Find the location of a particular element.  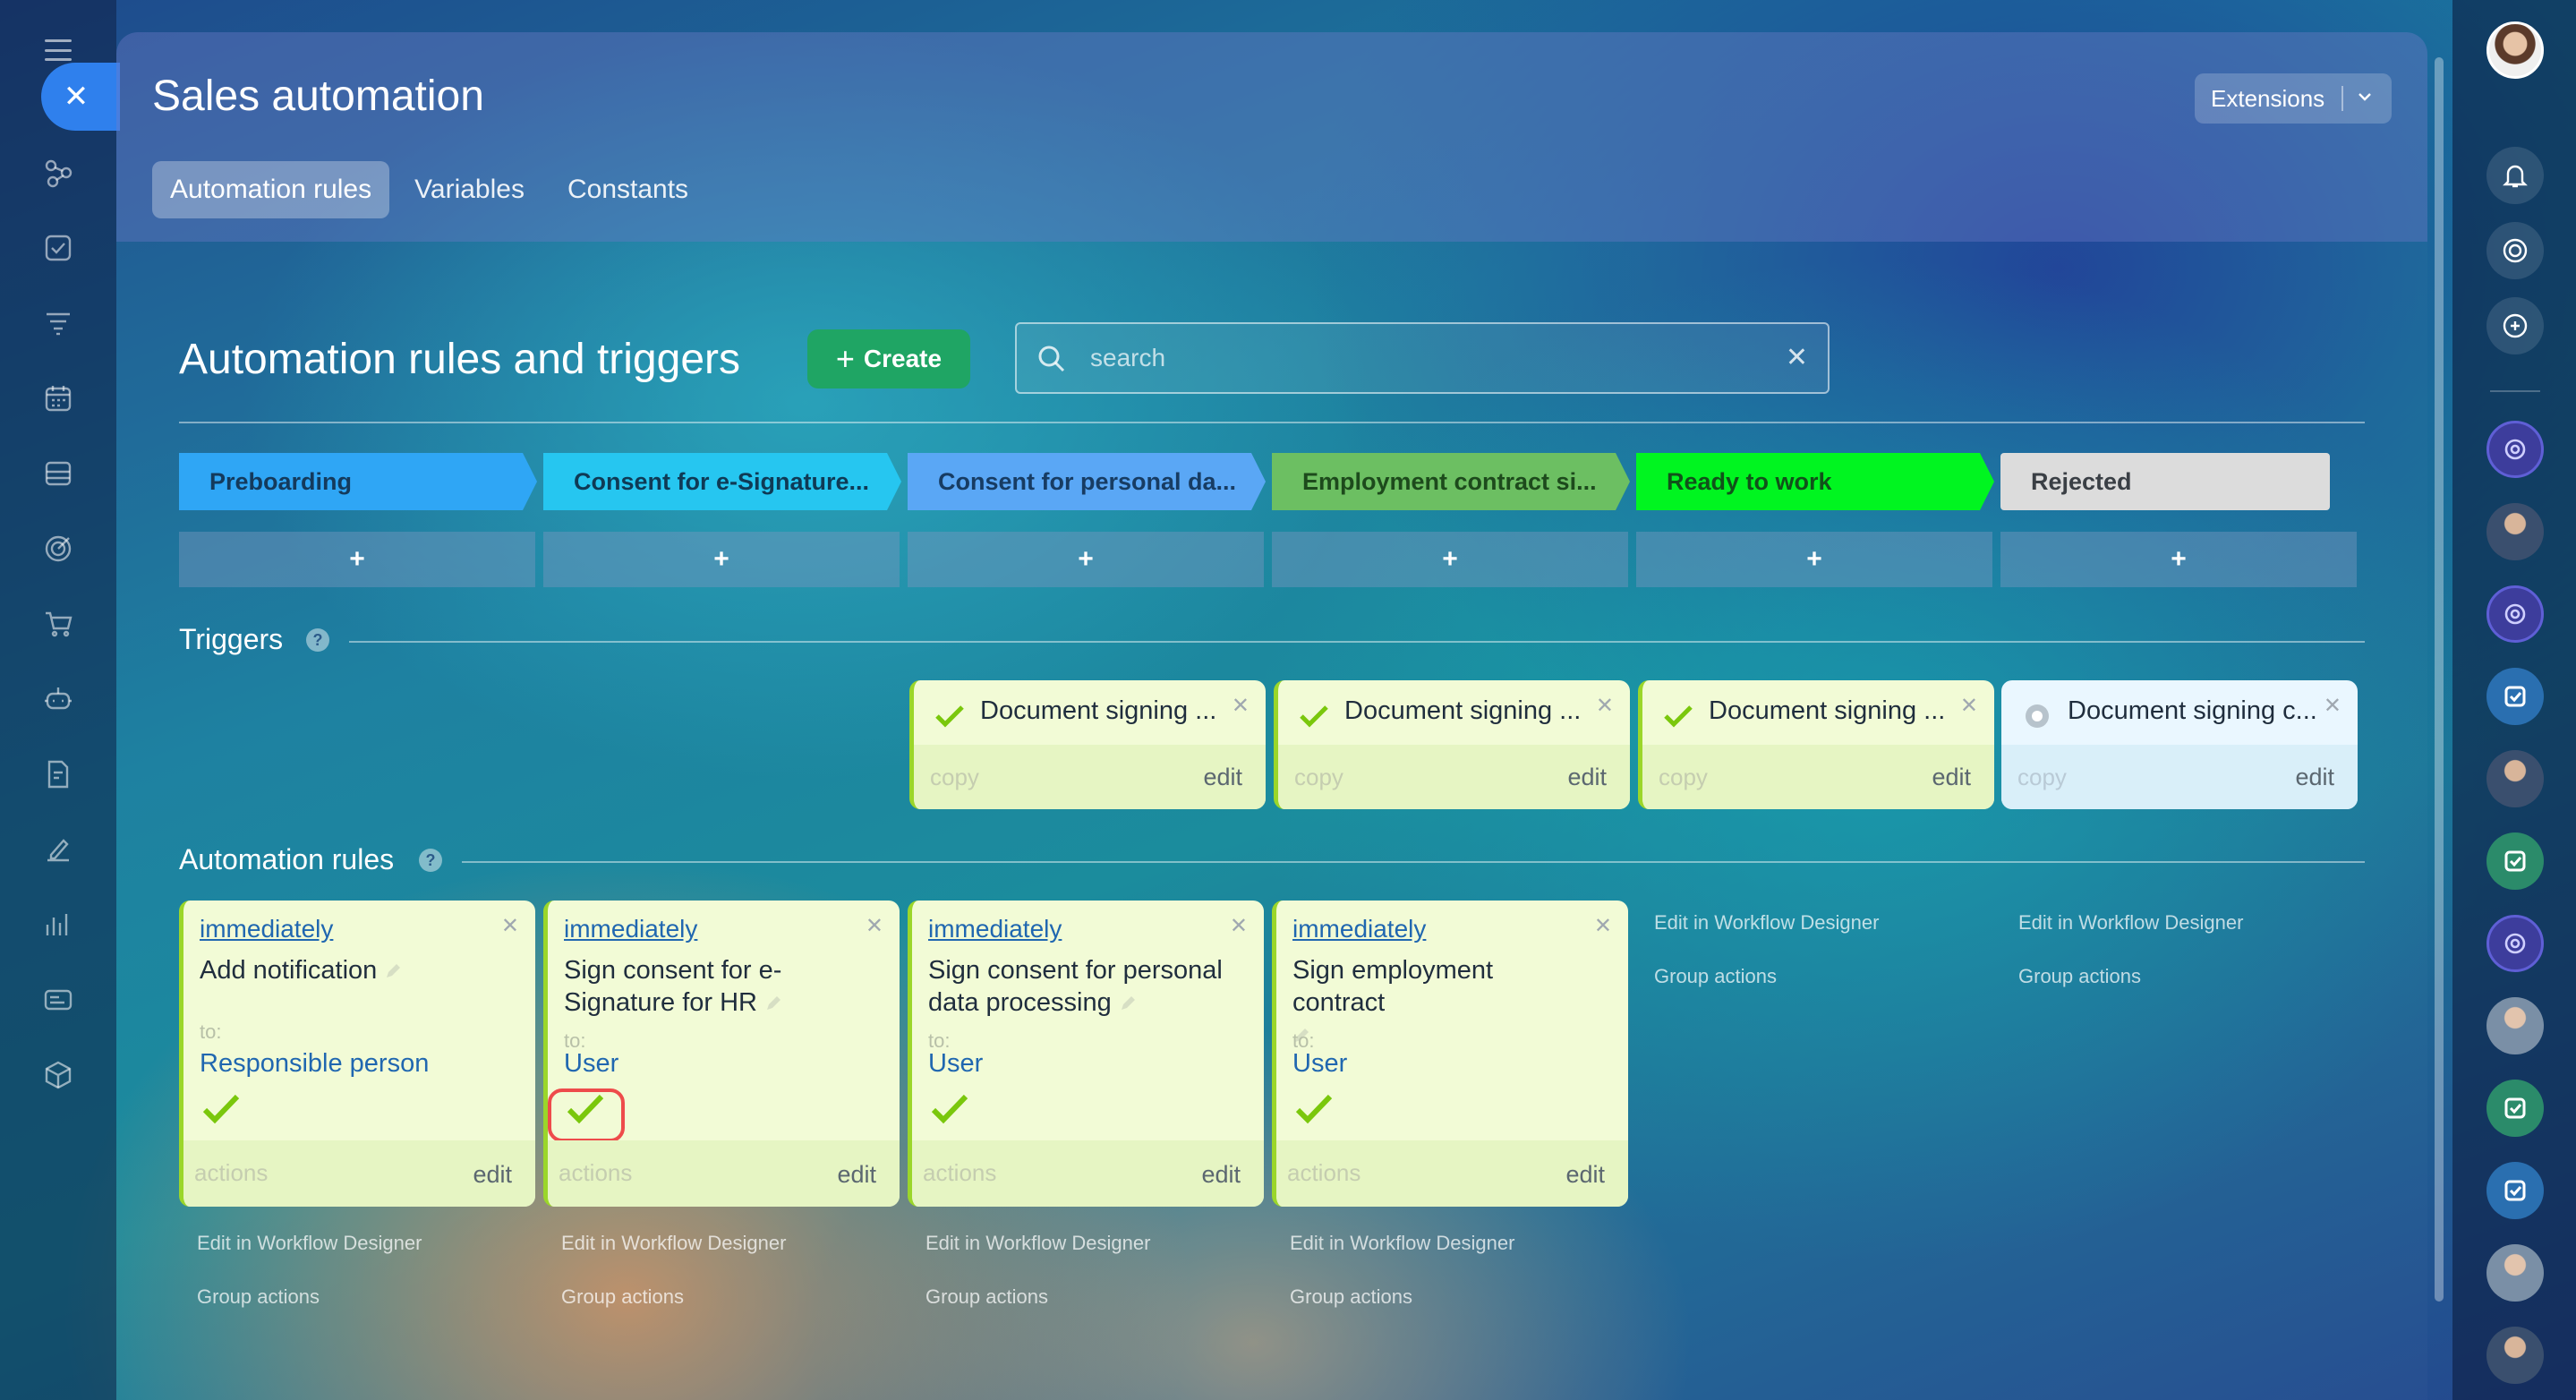

cart-icon is located at coordinates (58, 624).